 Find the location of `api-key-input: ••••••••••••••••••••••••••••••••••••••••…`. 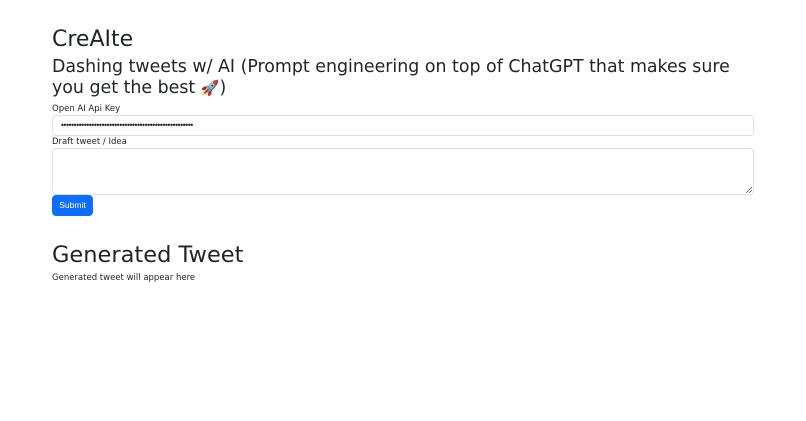

api-key-input: ••••••••••••••••••••••••••••••••••••••••… is located at coordinates (403, 125).